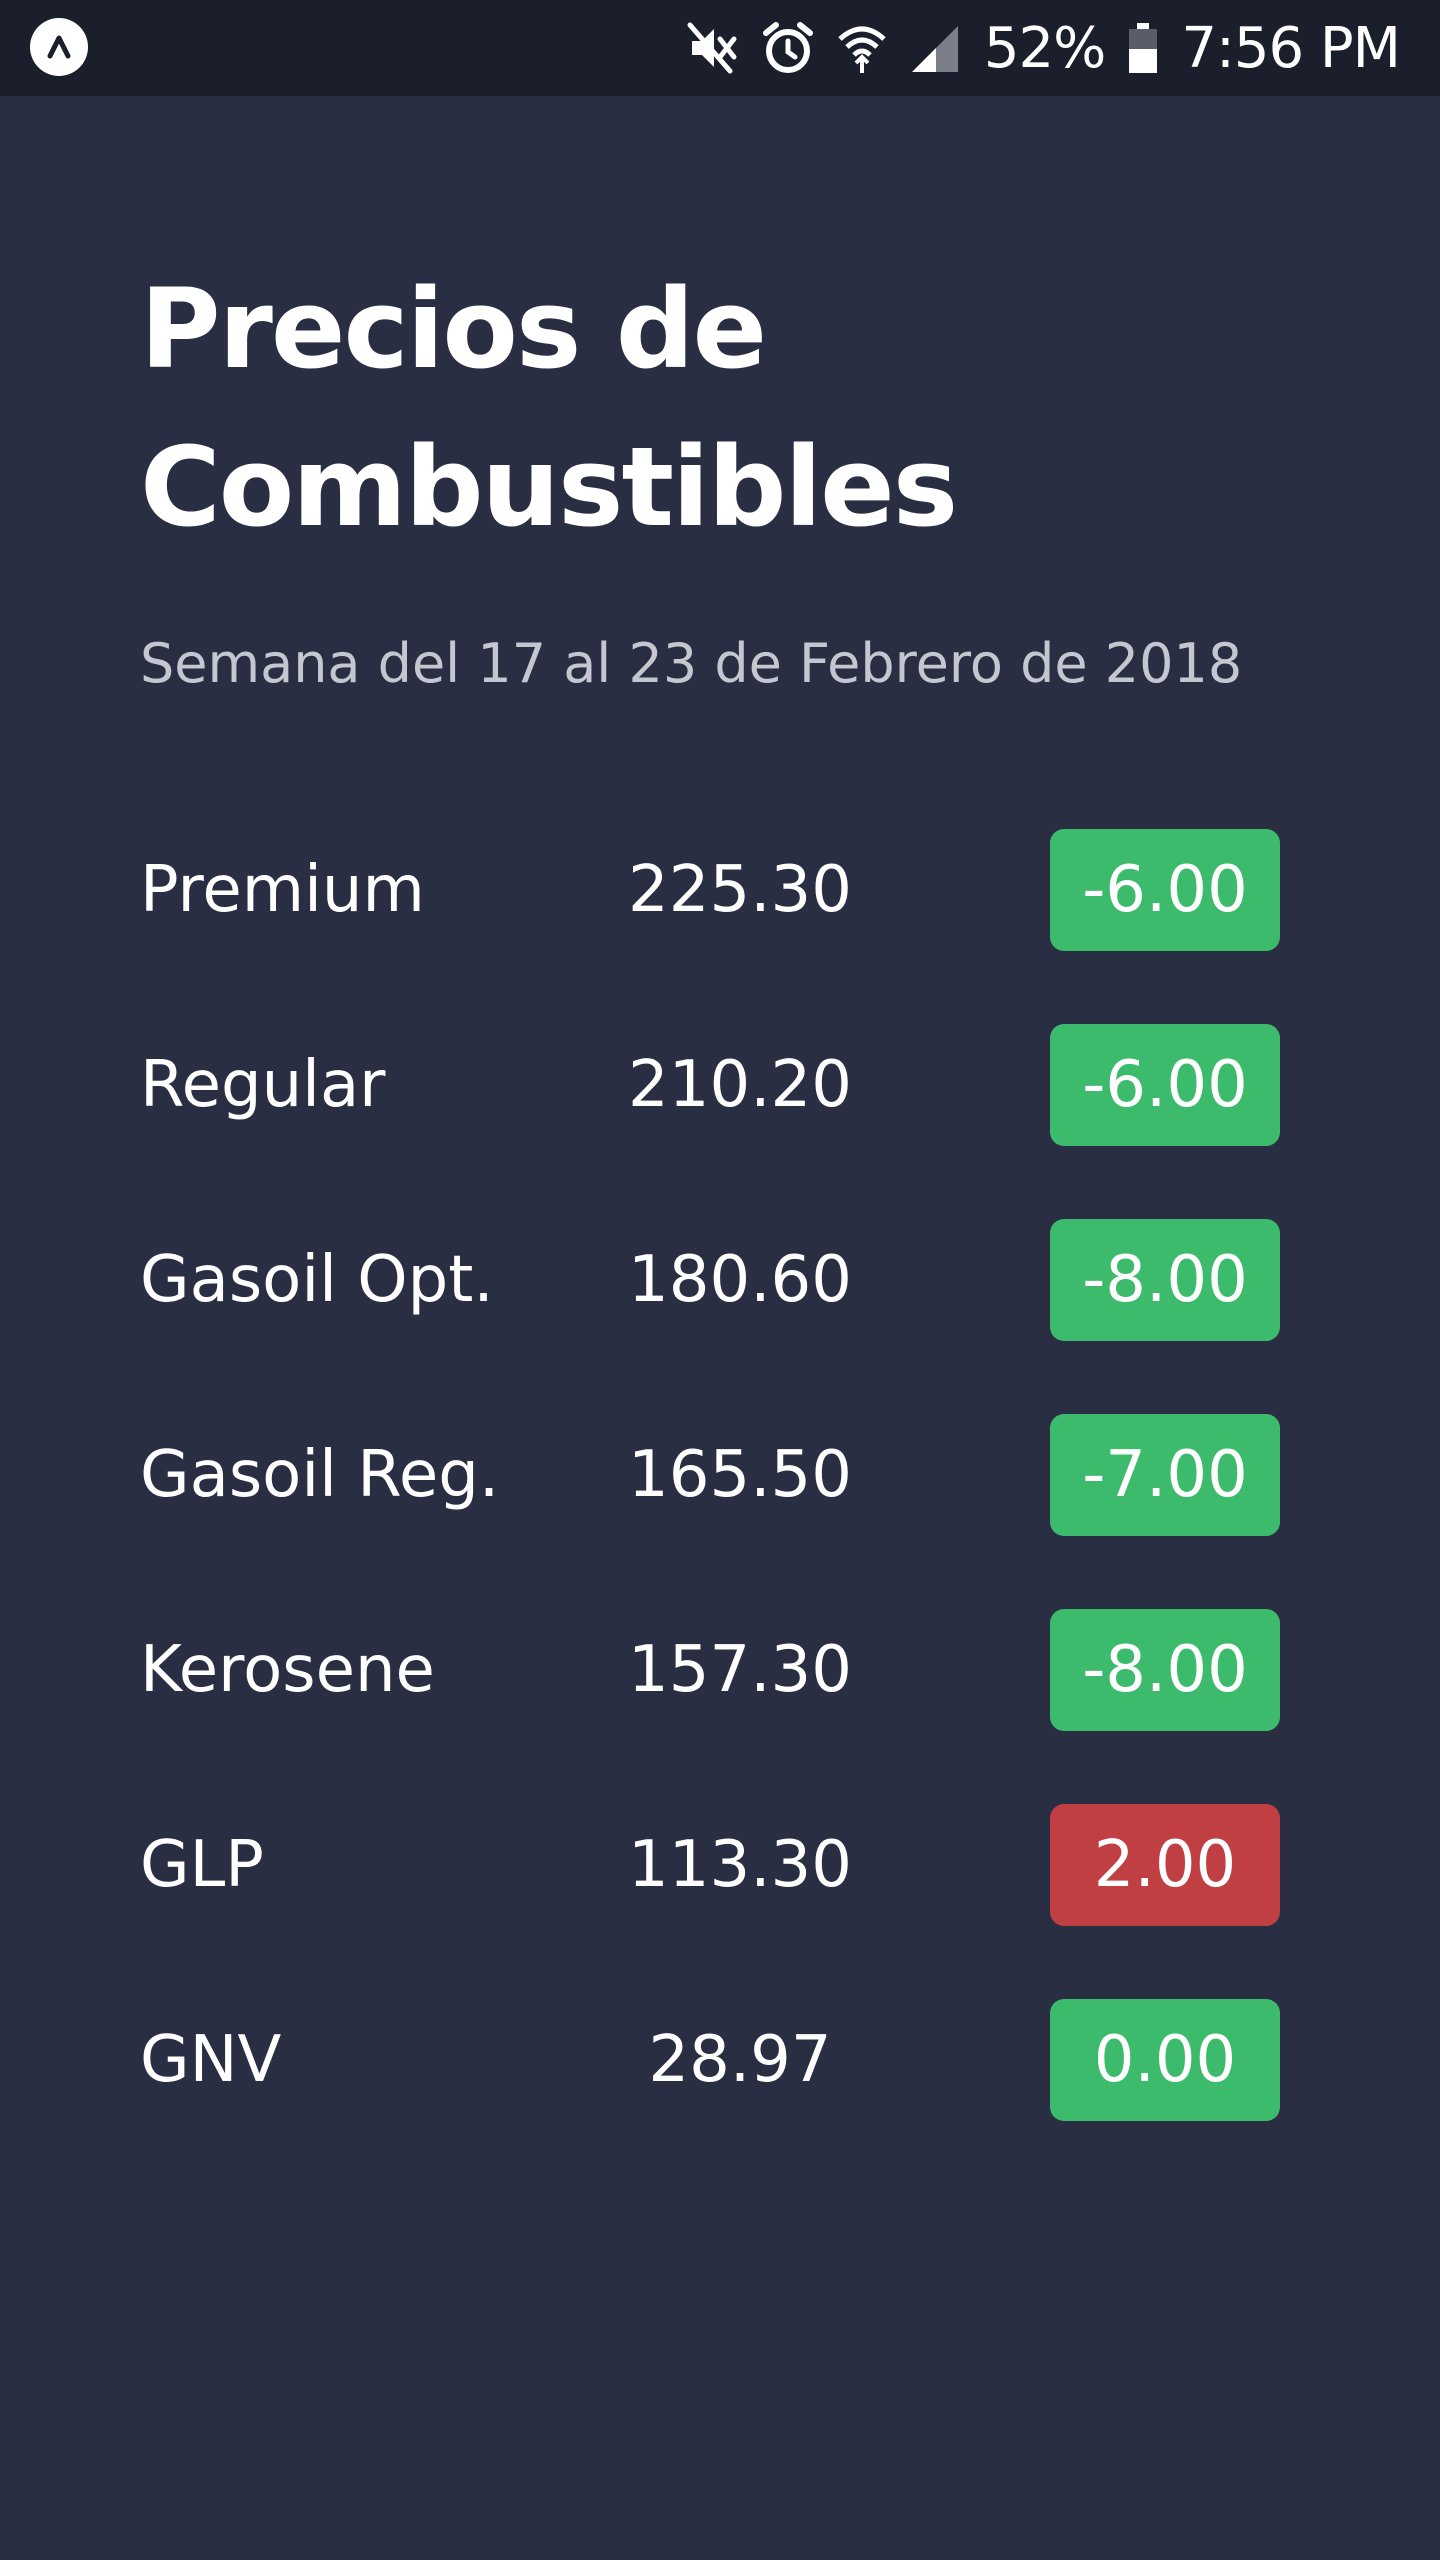  What do you see at coordinates (713, 48) in the screenshot?
I see `mute-icon` at bounding box center [713, 48].